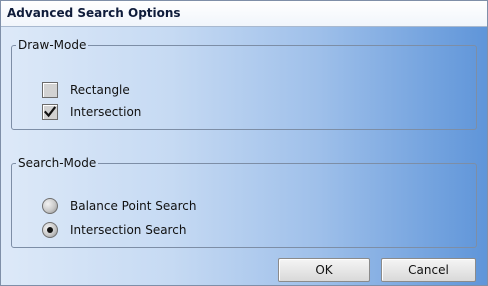 This screenshot has height=286, width=488. I want to click on checkmark-icon, so click(50, 112).